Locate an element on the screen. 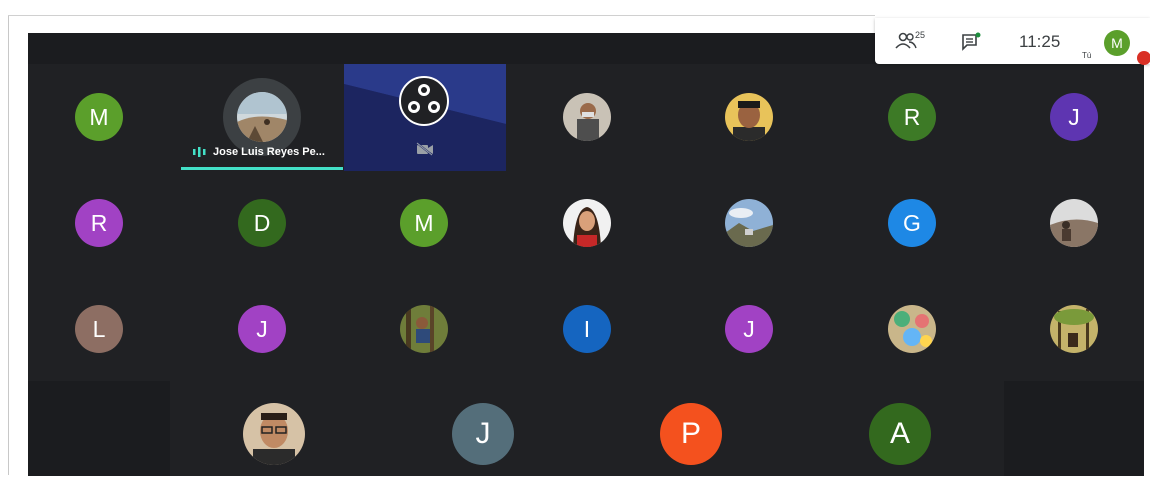 The height and width of the screenshot is (486, 1150). window-border-left is located at coordinates (8, 245).